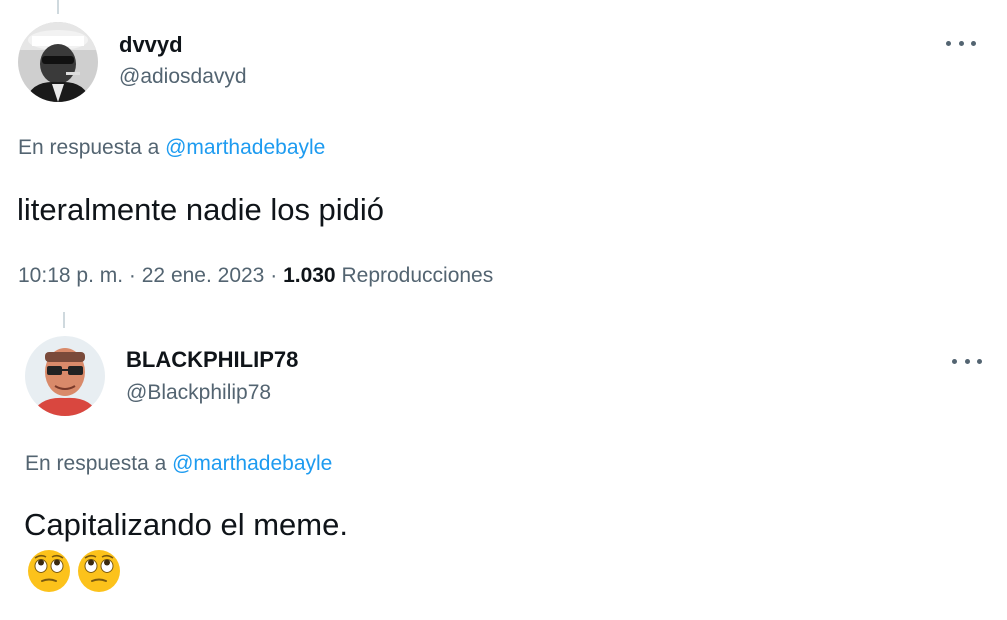 The image size is (1007, 620). What do you see at coordinates (70, 275) in the screenshot?
I see `tweet-time: 10:18 p. m.` at bounding box center [70, 275].